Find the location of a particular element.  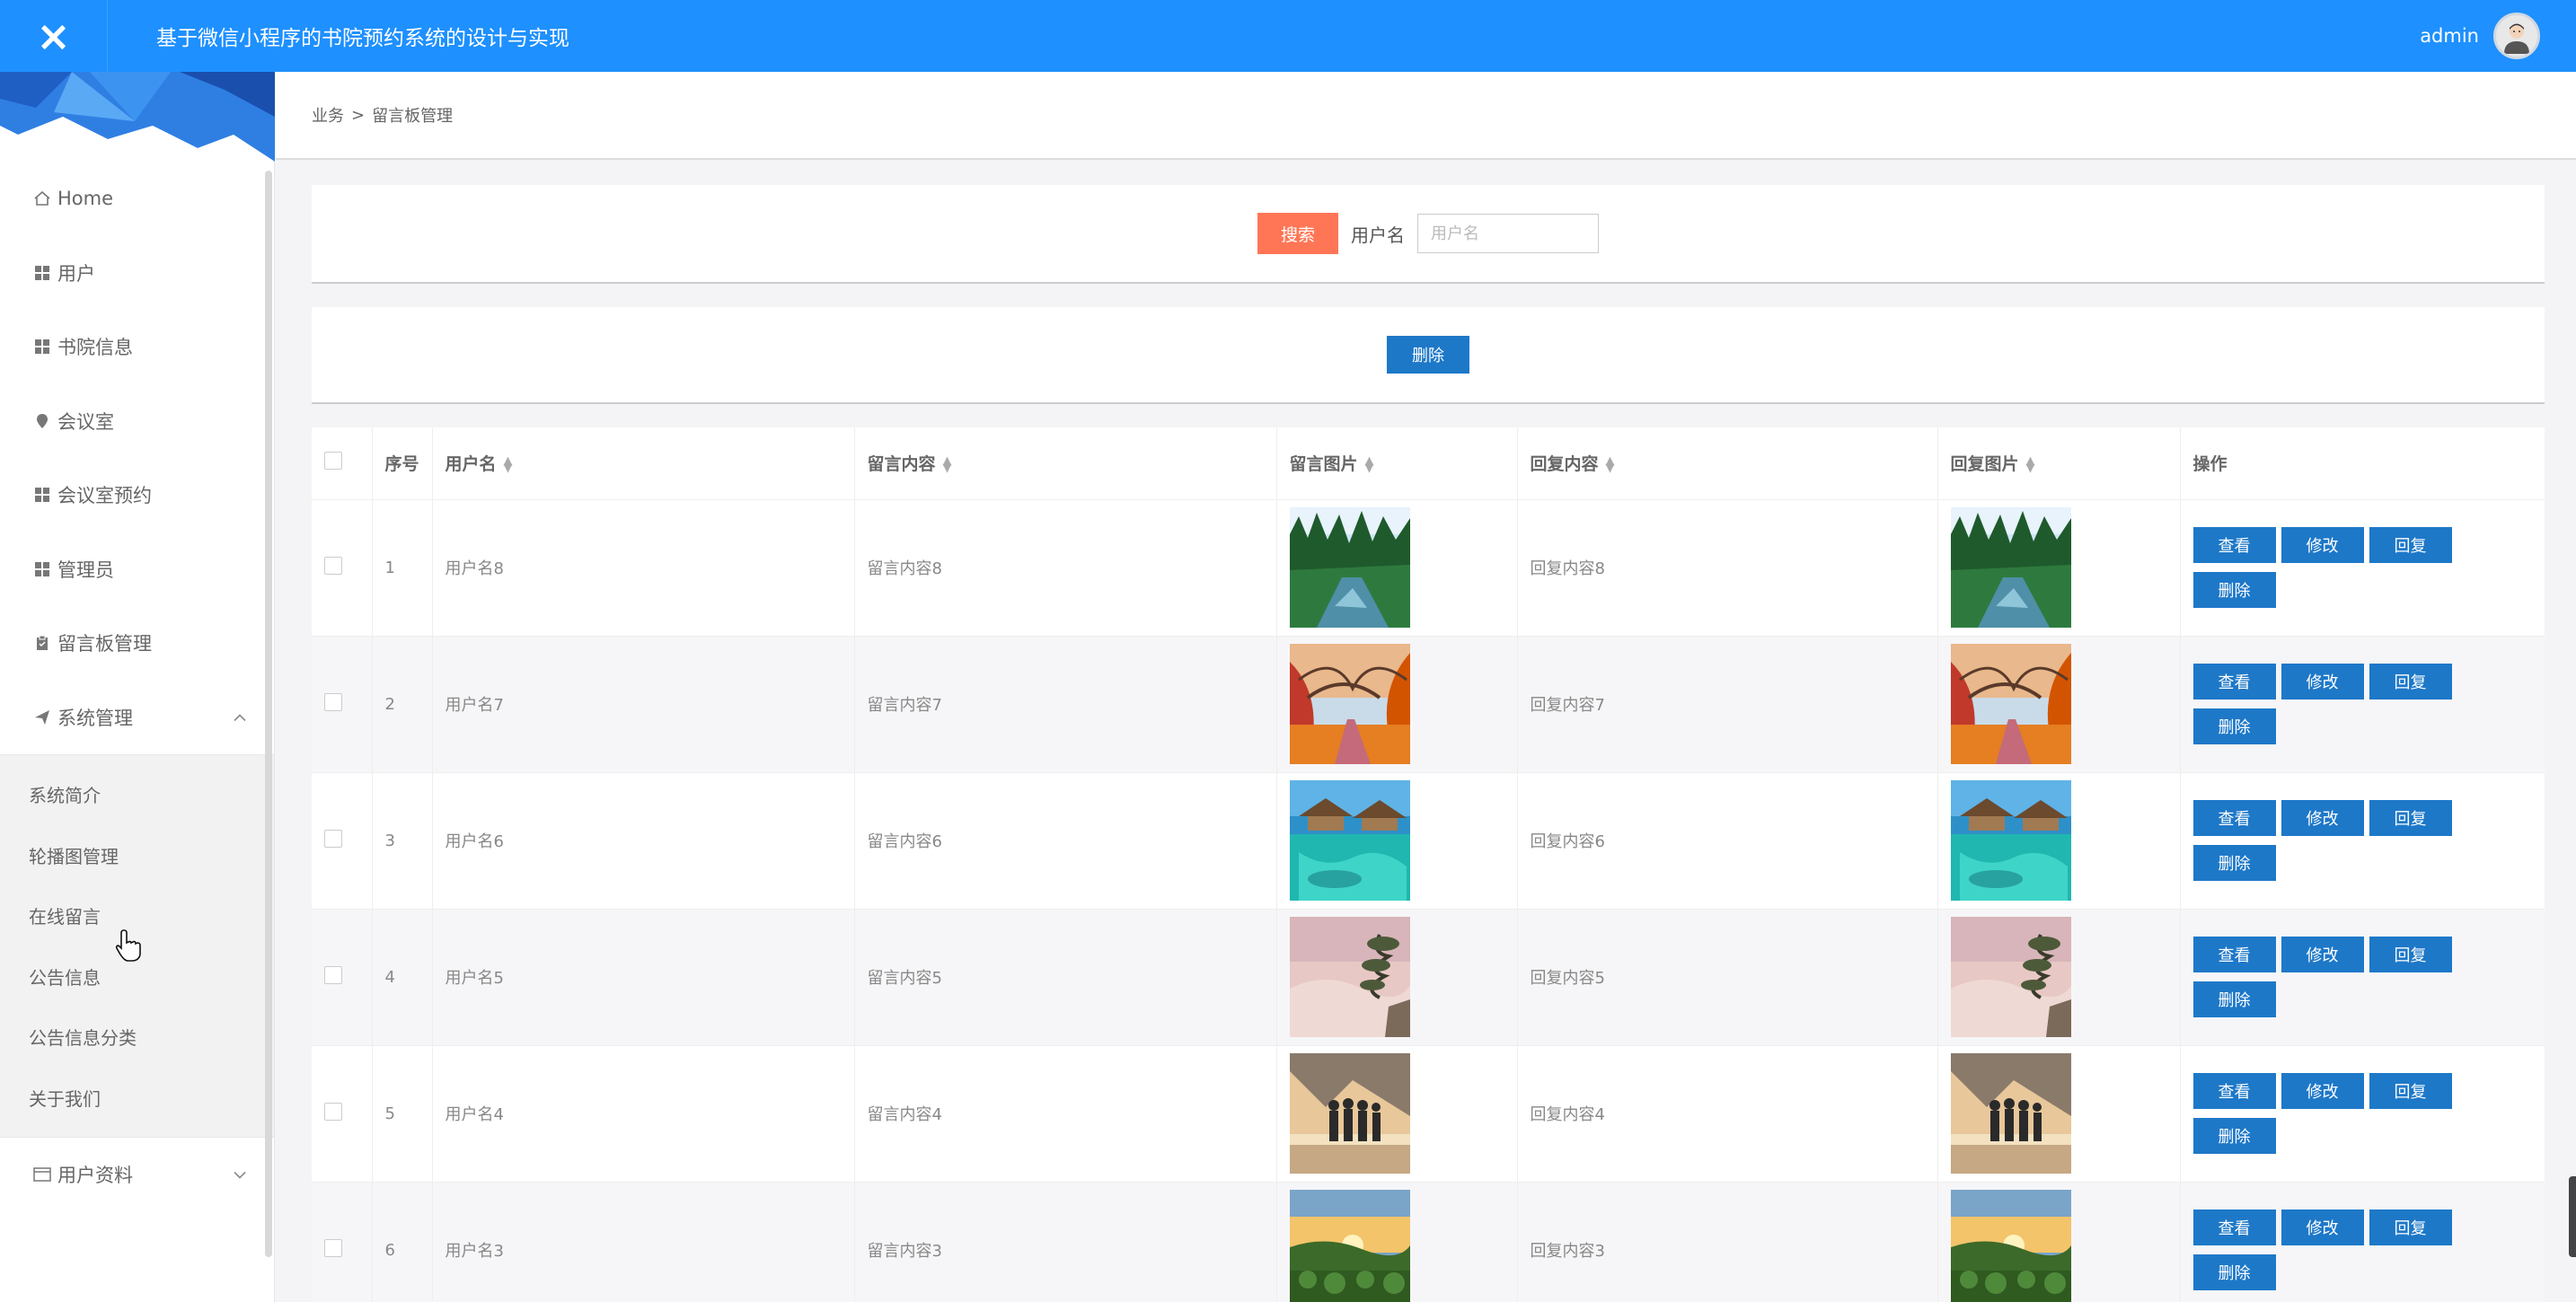

row-username: 用户名3 is located at coordinates (643, 1242).